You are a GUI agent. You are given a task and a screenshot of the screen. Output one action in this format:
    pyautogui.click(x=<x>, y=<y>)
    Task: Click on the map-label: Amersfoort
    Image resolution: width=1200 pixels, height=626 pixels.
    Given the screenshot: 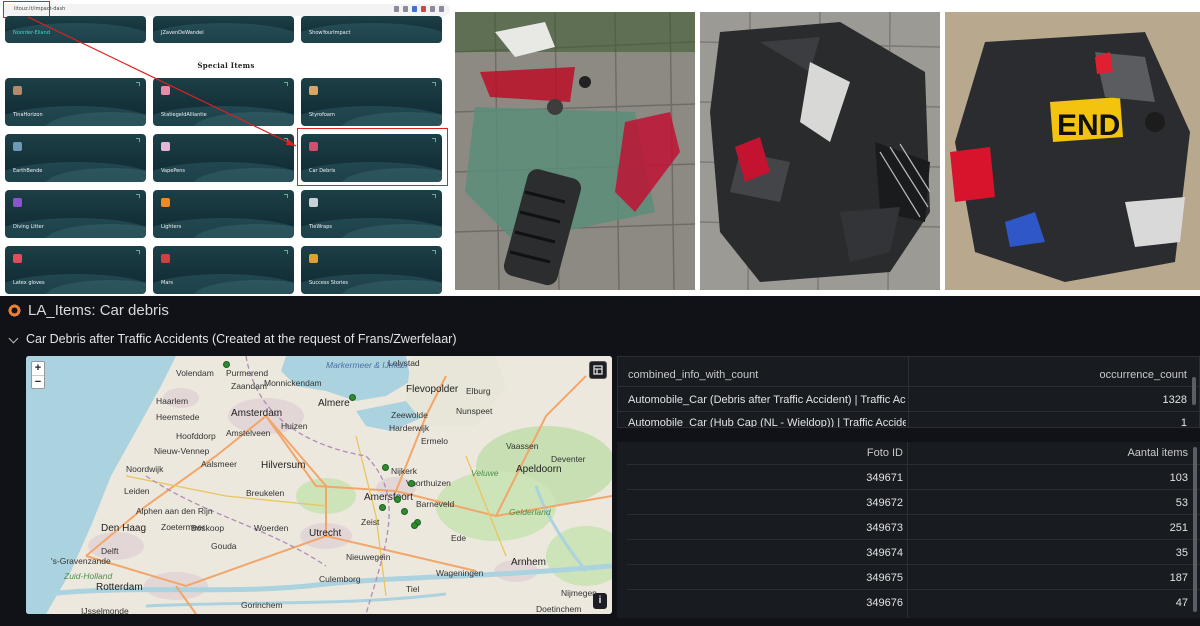 What is the action you would take?
    pyautogui.click(x=388, y=497)
    